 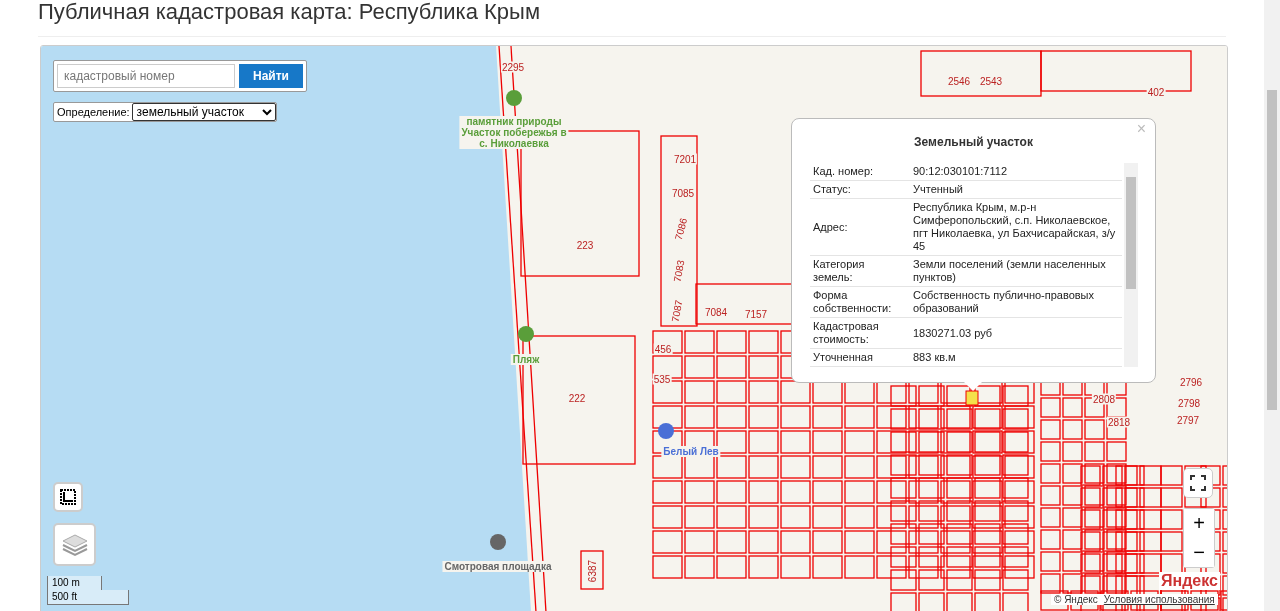 I want to click on fullscreen-button, so click(x=1198, y=483).